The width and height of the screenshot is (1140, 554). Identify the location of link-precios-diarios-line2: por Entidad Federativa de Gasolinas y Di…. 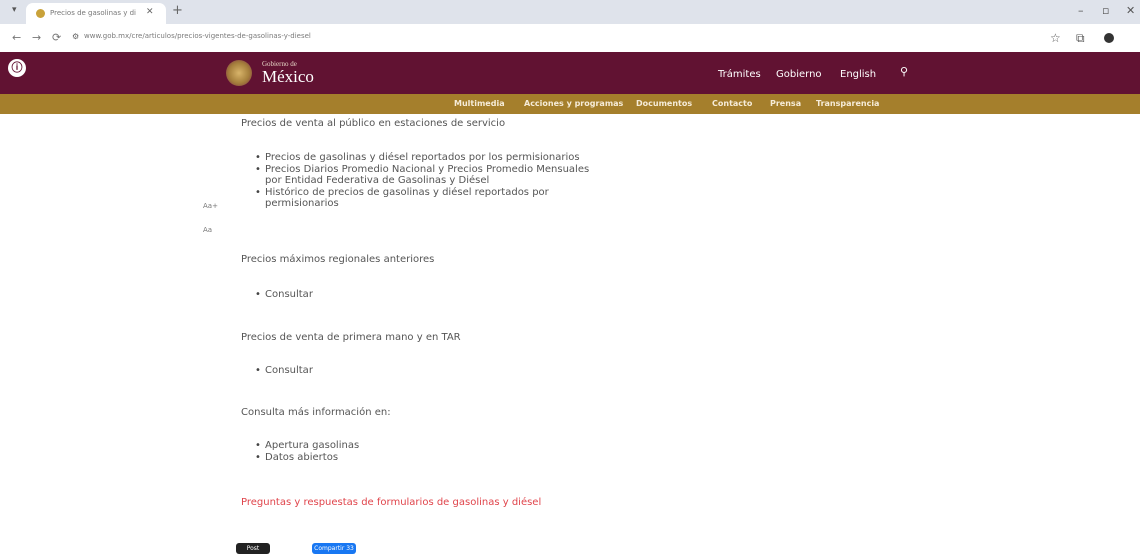
(377, 181).